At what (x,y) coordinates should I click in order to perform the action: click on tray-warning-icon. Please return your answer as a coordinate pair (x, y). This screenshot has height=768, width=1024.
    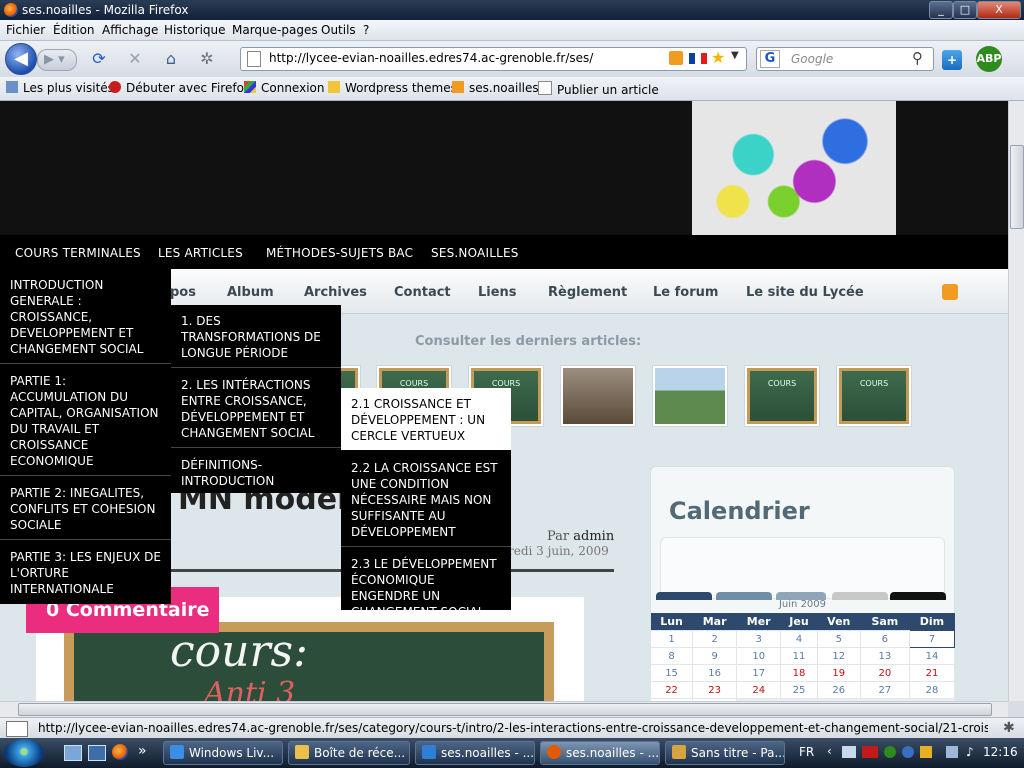
    Looking at the image, I should click on (926, 752).